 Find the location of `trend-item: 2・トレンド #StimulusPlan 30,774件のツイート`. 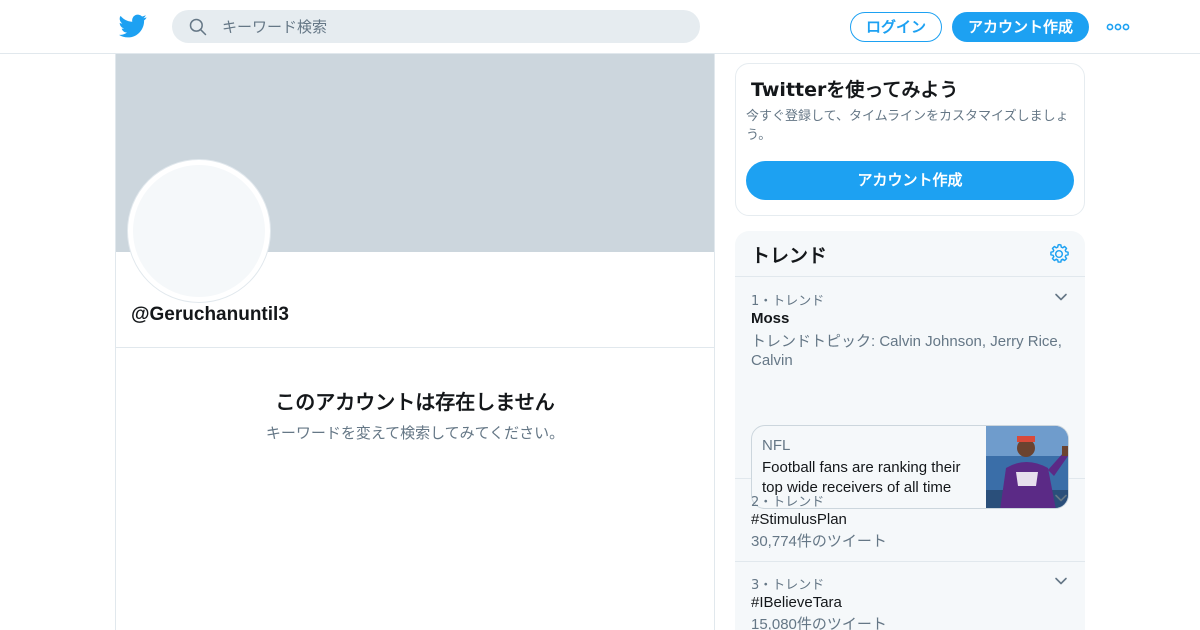

trend-item: 2・トレンド #StimulusPlan 30,774件のツイート is located at coordinates (910, 520).